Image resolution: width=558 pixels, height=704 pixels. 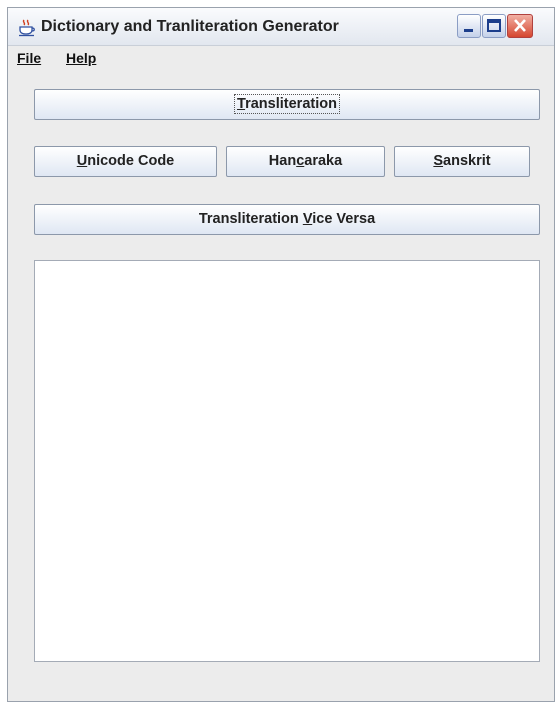 What do you see at coordinates (469, 32) in the screenshot?
I see `minimize-icon` at bounding box center [469, 32].